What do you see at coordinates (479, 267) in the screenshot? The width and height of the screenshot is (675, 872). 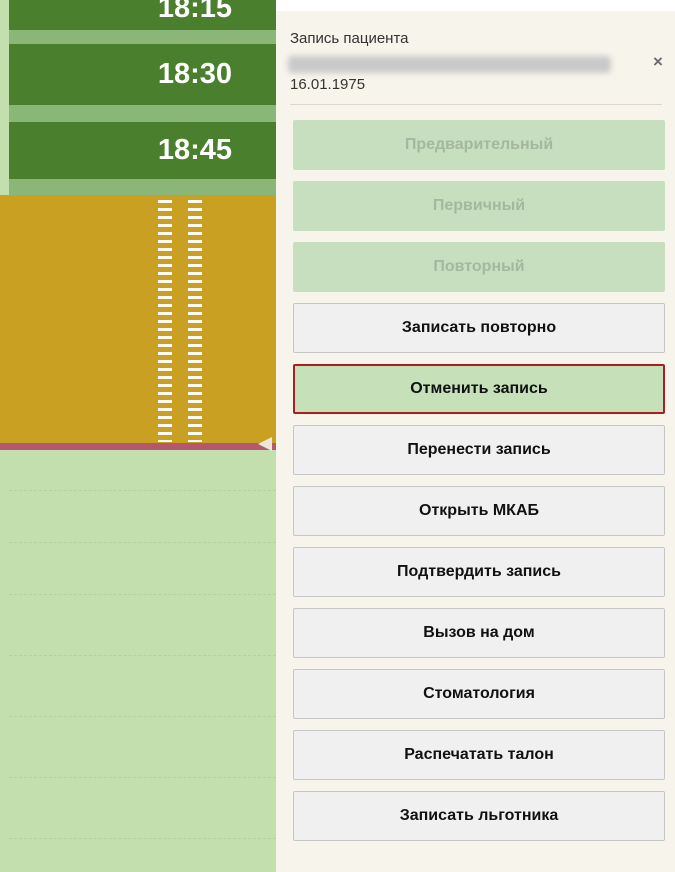 I see `repeat-visit-button: Повторный` at bounding box center [479, 267].